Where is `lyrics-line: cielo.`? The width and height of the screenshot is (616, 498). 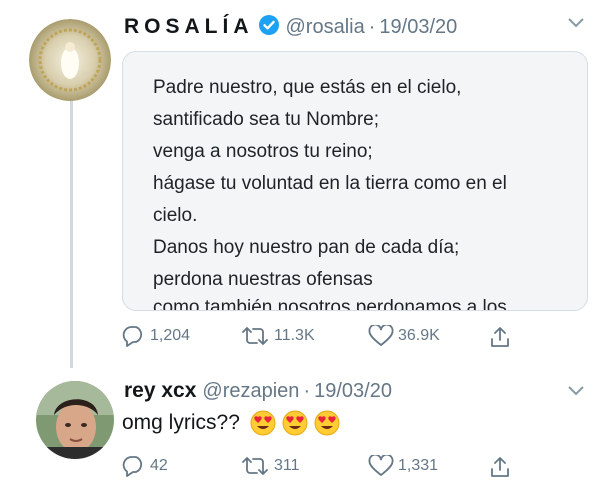 lyrics-line: cielo. is located at coordinates (175, 215).